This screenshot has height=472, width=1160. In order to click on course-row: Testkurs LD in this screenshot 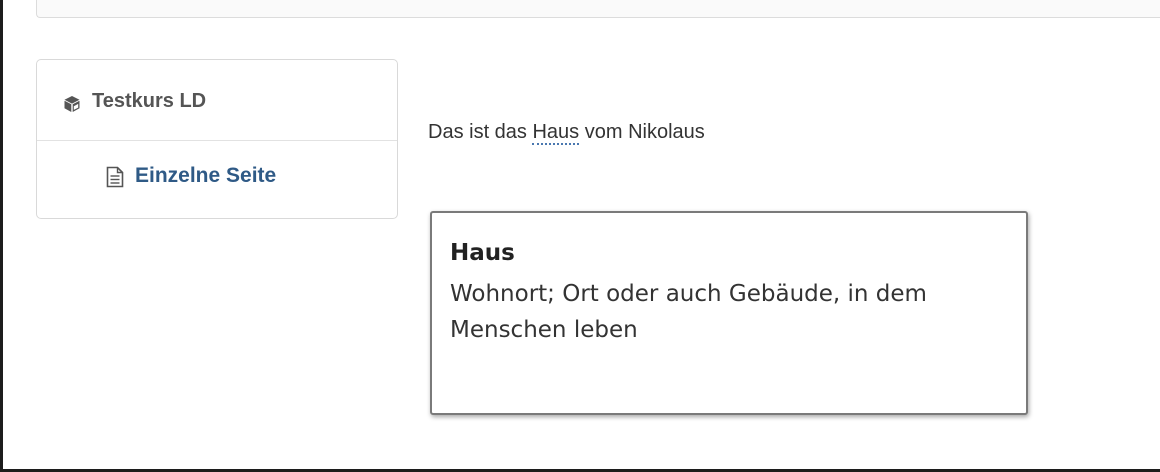, I will do `click(217, 100)`.